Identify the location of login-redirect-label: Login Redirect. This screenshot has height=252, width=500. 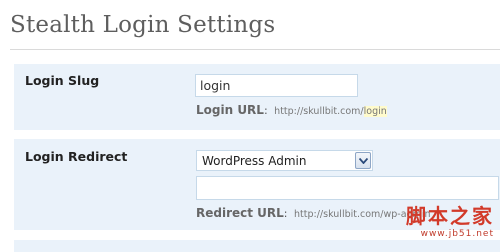
(76, 156).